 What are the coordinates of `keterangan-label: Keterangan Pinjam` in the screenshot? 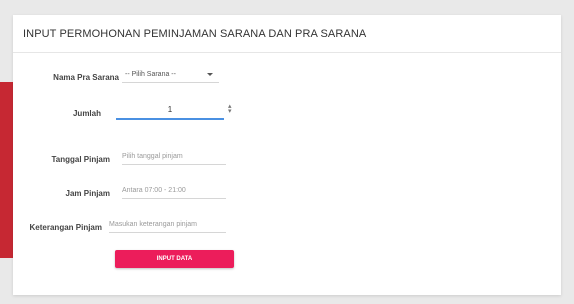 It's located at (65, 227).